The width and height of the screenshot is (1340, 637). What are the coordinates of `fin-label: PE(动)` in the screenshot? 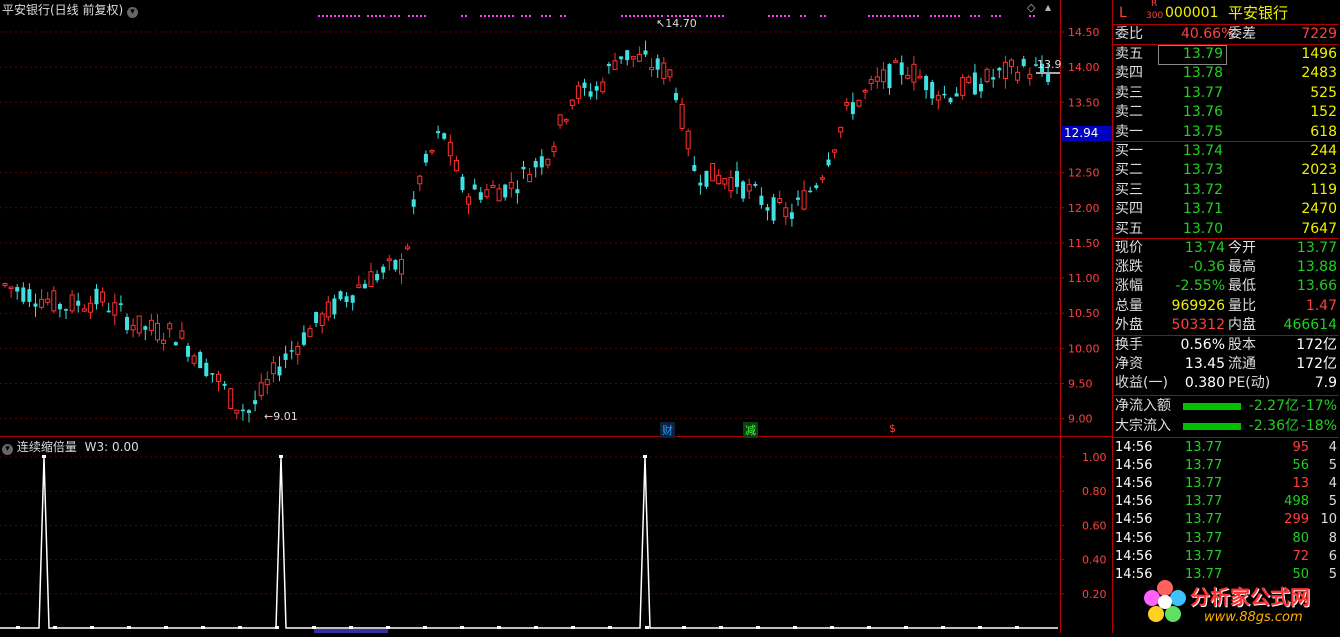 It's located at (1249, 383).